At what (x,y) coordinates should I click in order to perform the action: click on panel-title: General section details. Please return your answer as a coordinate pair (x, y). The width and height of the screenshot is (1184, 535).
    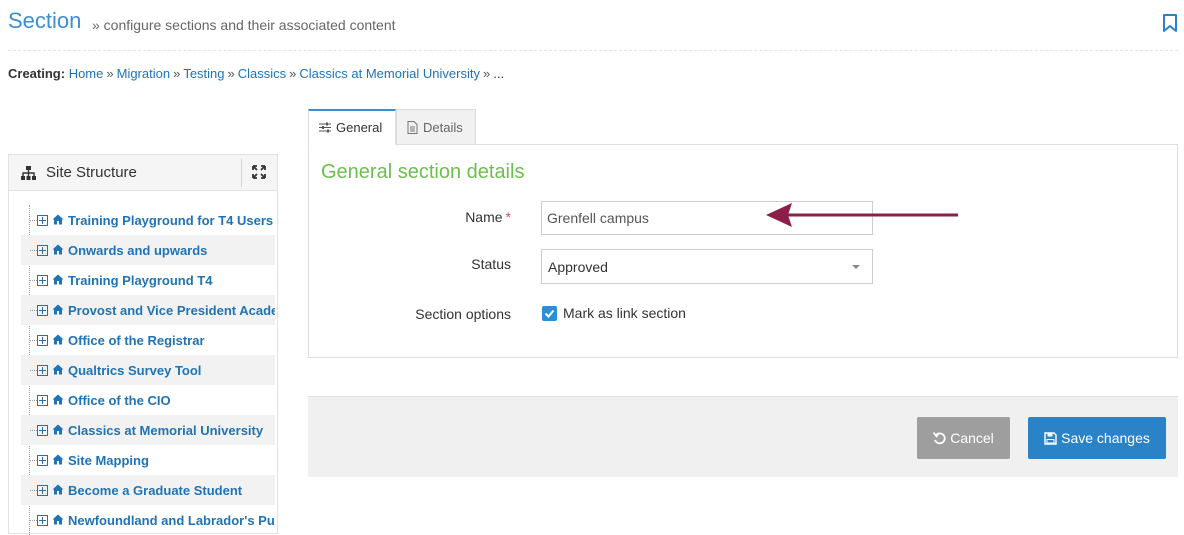
    Looking at the image, I should click on (423, 172).